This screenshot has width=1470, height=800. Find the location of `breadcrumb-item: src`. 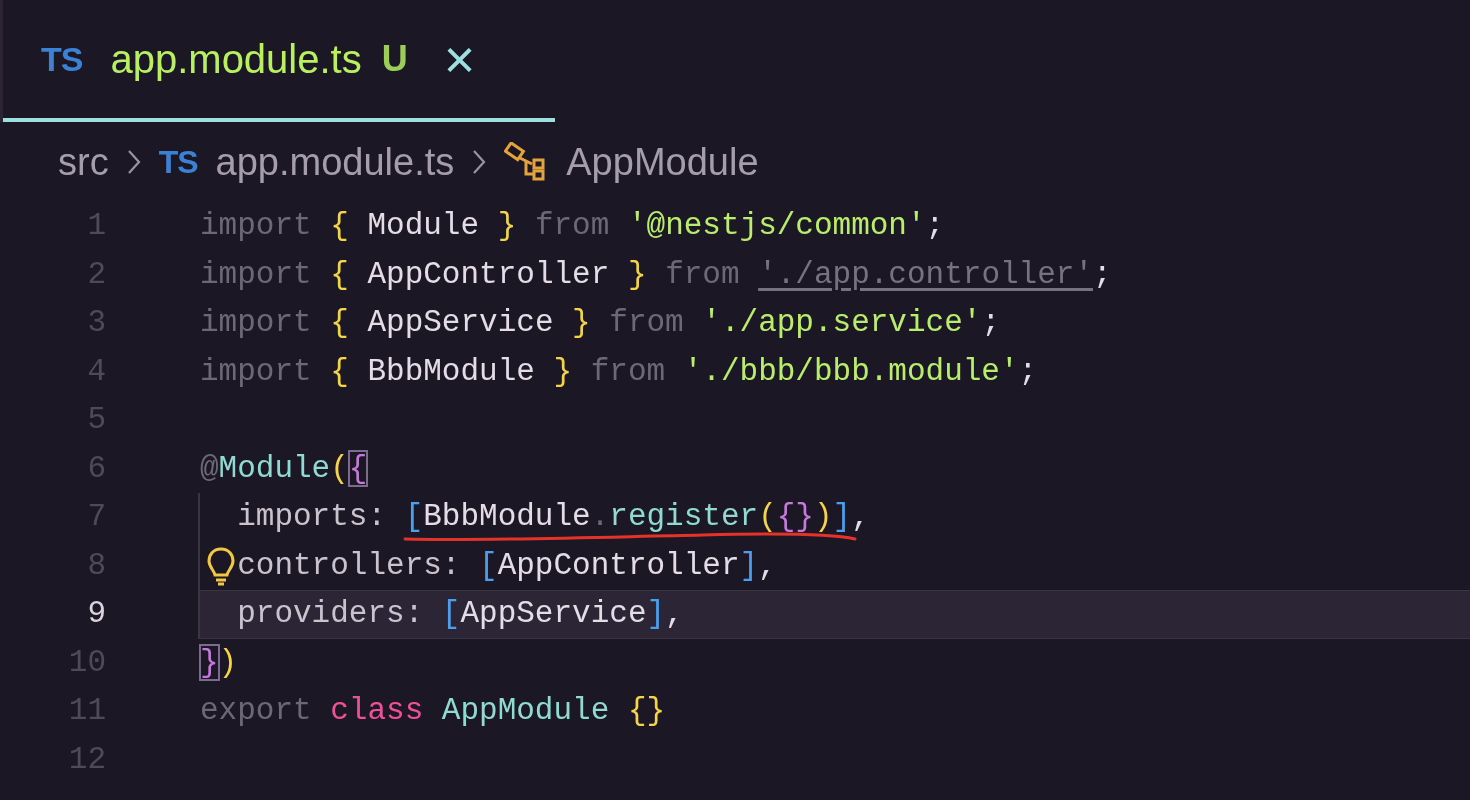

breadcrumb-item: src is located at coordinates (83, 162).